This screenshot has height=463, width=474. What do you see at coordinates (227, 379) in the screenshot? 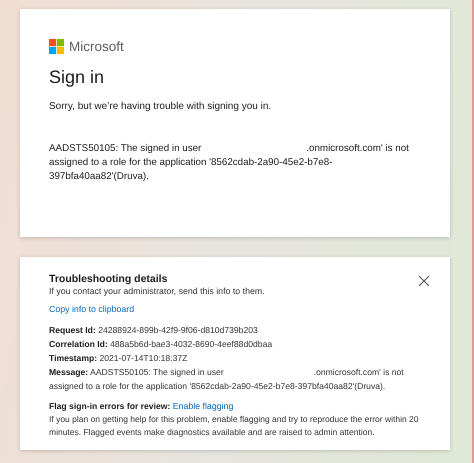
I see `detail-line: Message: AADSTS50105: The signed in user .onmicrosoft.com' is not assigned to a role for the application '8562cdab-2a90-45e2-b7e8-397bfa40aa82'(Druva).` at bounding box center [227, 379].